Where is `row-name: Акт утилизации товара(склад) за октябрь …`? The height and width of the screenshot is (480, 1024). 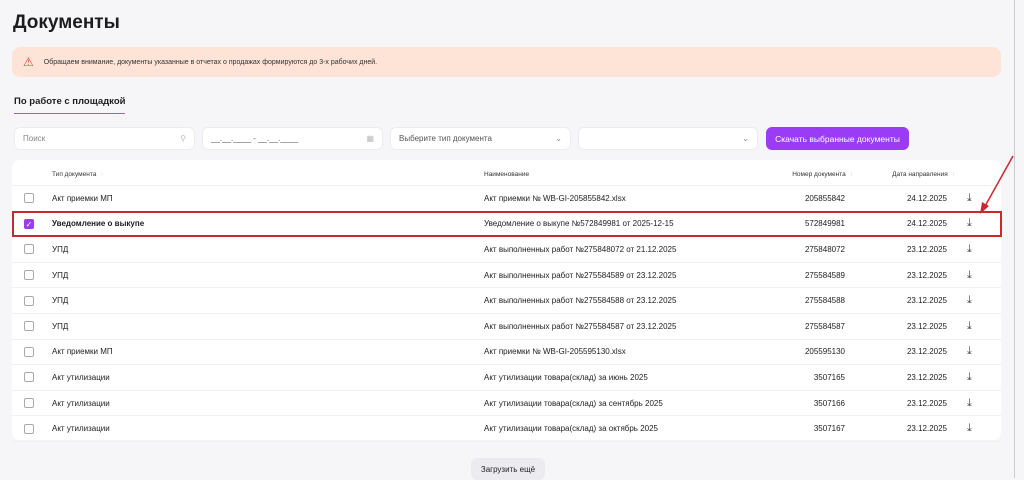 row-name: Акт утилизации товара(склад) за октябрь … is located at coordinates (571, 429).